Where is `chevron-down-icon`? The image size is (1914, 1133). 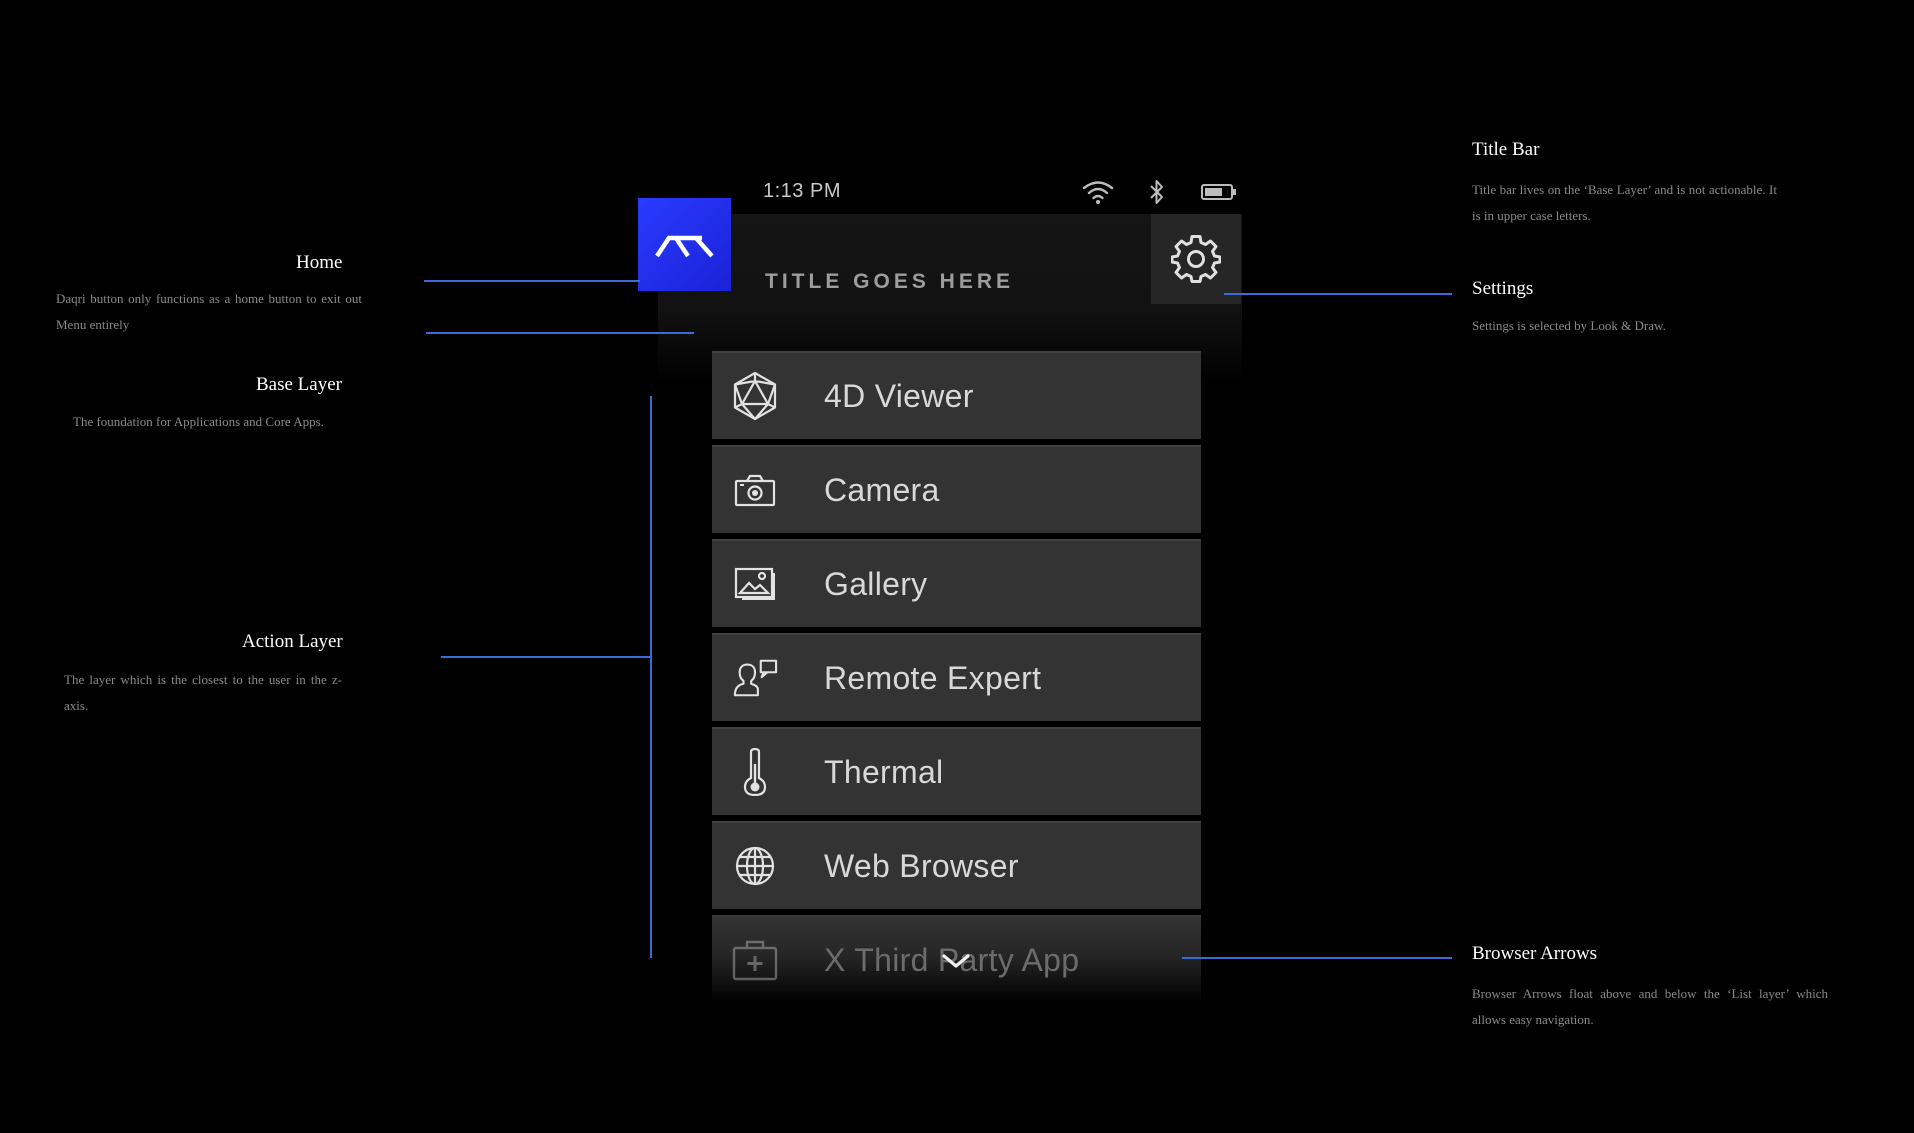
chevron-down-icon is located at coordinates (956, 961).